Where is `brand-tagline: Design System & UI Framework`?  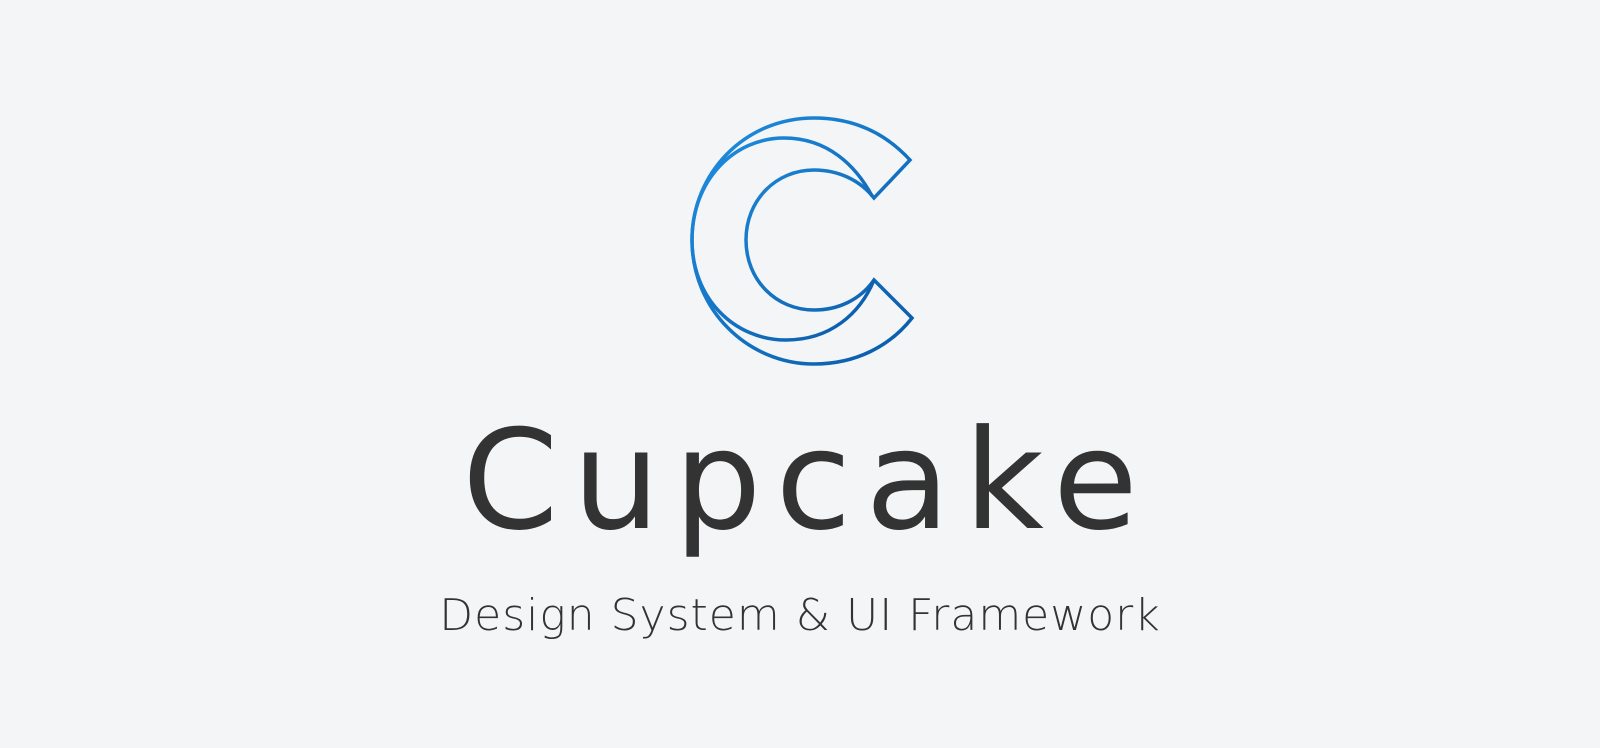
brand-tagline: Design System & UI Framework is located at coordinates (800, 615).